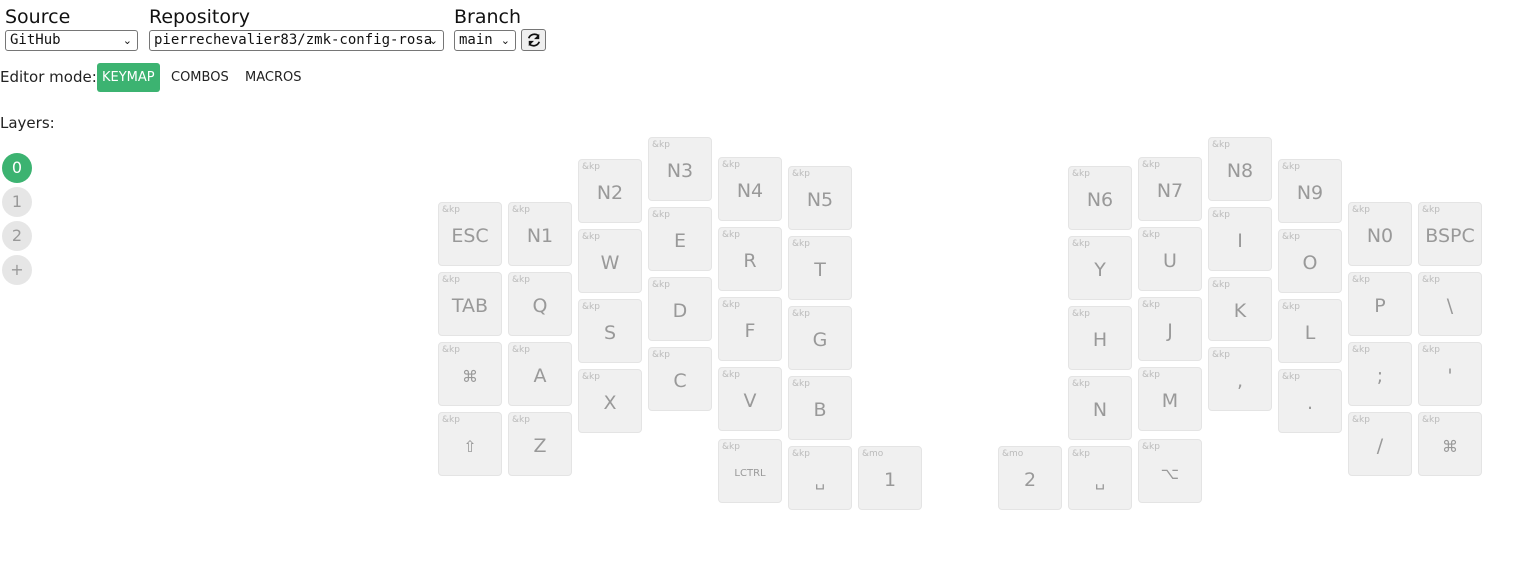 The width and height of the screenshot is (1528, 564). Describe the element at coordinates (470, 374) in the screenshot. I see `key-24: &kp ⌘` at that location.